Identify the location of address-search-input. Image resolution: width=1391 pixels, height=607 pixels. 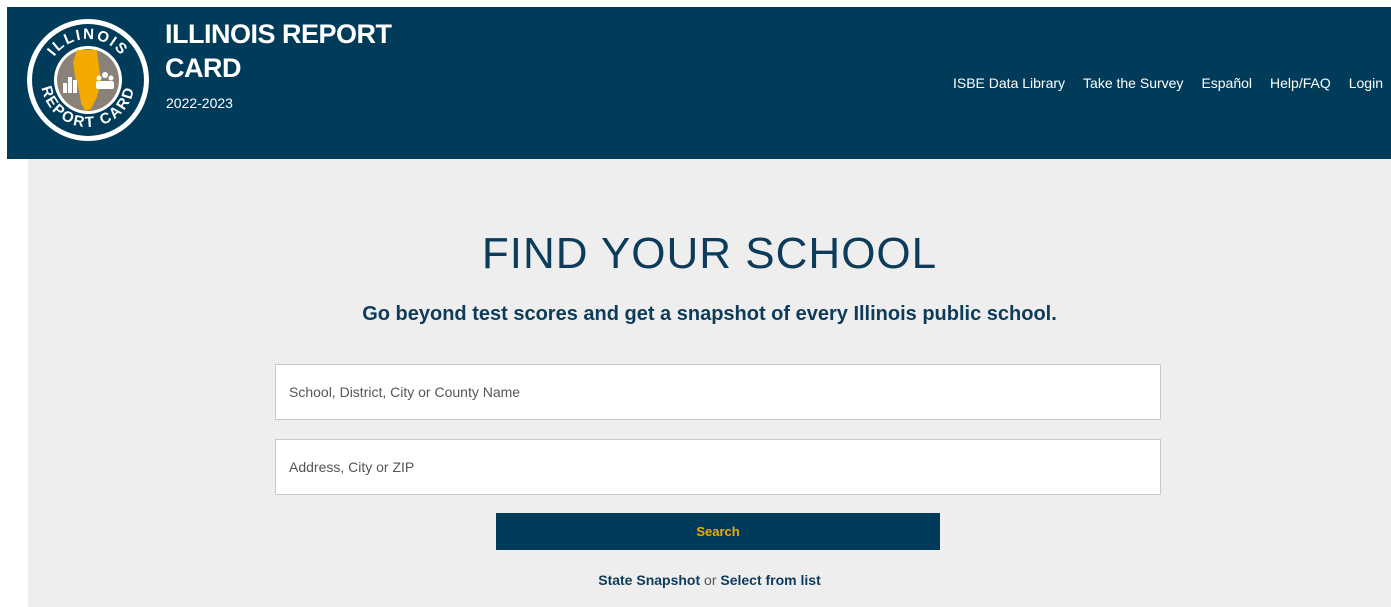
(718, 467).